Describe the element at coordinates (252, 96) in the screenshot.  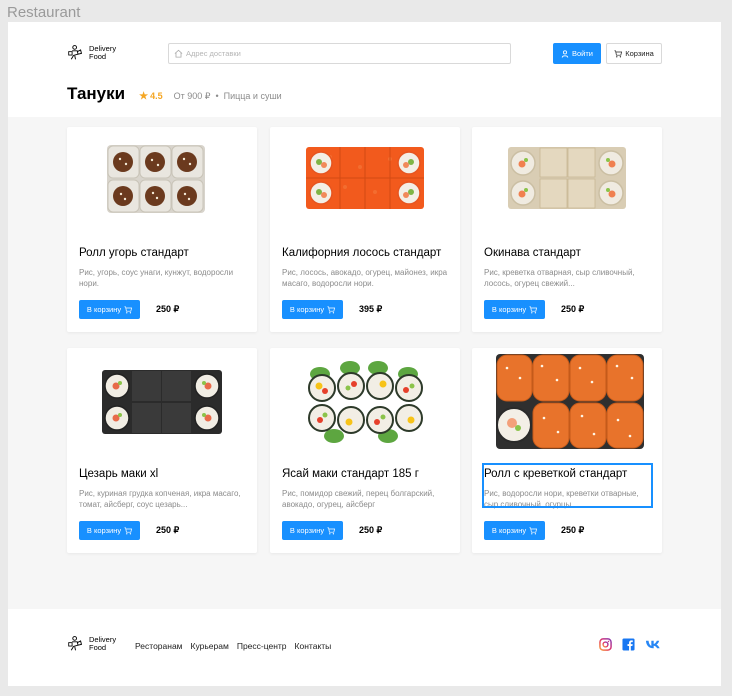
I see `restaurant-category: Пицца и суши` at that location.